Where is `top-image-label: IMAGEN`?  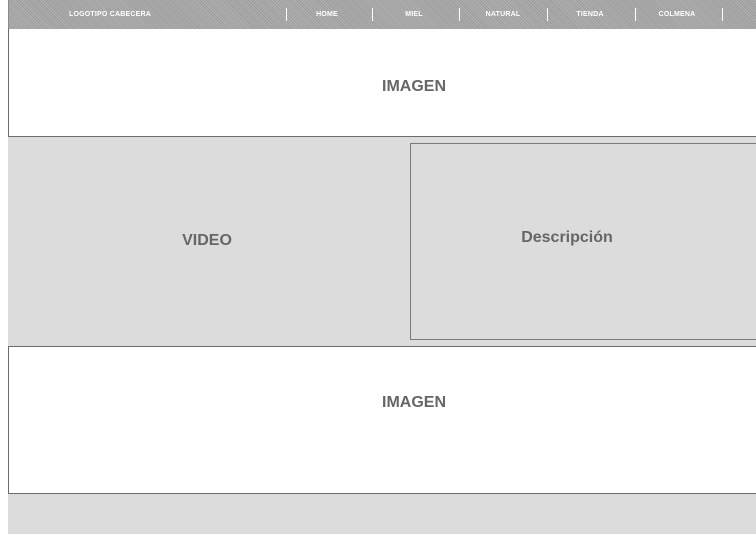
top-image-label: IMAGEN is located at coordinates (414, 86).